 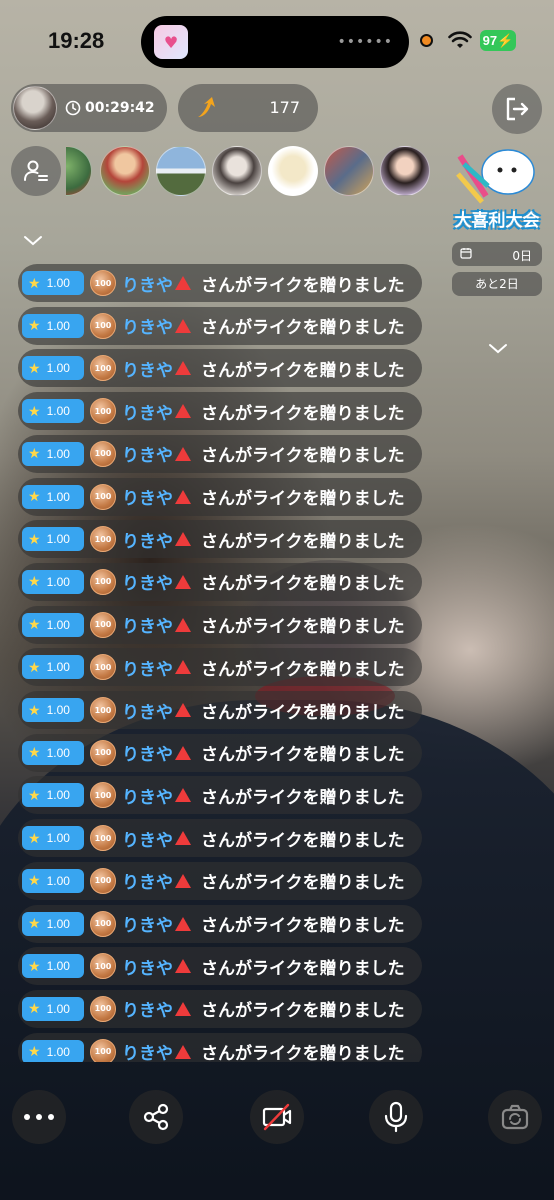 What do you see at coordinates (497, 254) in the screenshot?
I see `event-count: 0日` at bounding box center [497, 254].